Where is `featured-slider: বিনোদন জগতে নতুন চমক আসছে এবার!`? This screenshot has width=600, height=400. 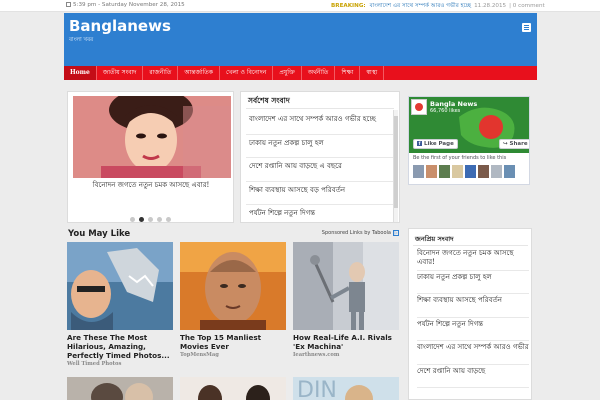 featured-slider: বিনোদন জগতে নতুন চমক আসছে এবার! is located at coordinates (150, 157).